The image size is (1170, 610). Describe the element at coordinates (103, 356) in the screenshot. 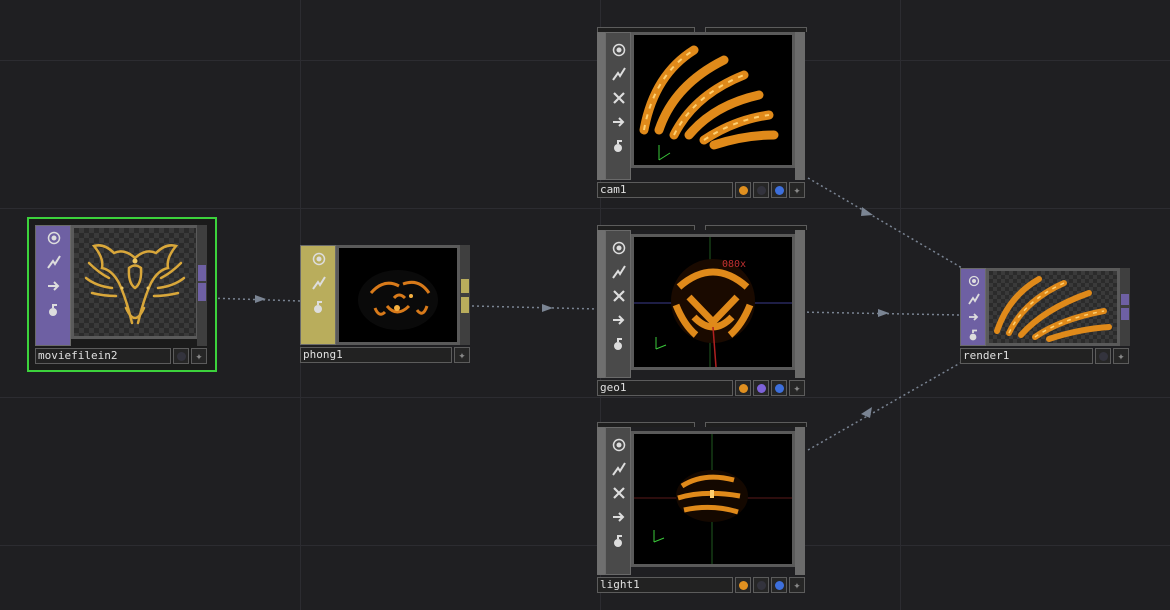

I see `node-label: moviefilein2` at that location.